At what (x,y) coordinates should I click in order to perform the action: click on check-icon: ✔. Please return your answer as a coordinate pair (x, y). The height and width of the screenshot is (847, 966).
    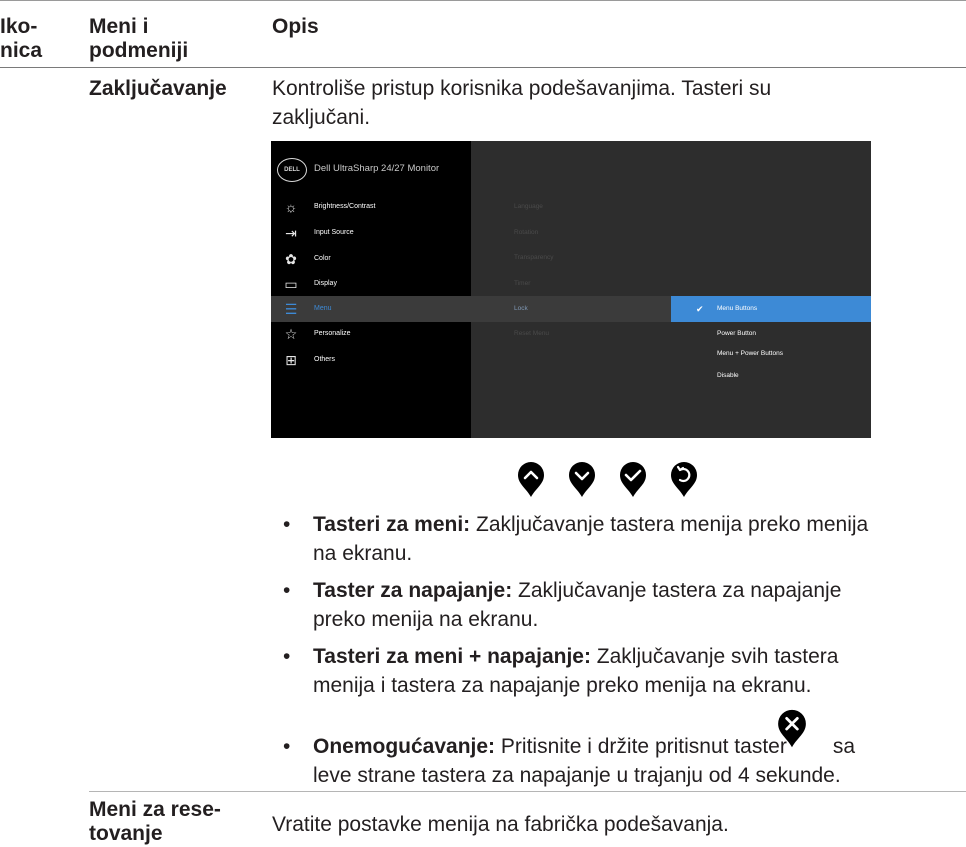
    Looking at the image, I should click on (700, 309).